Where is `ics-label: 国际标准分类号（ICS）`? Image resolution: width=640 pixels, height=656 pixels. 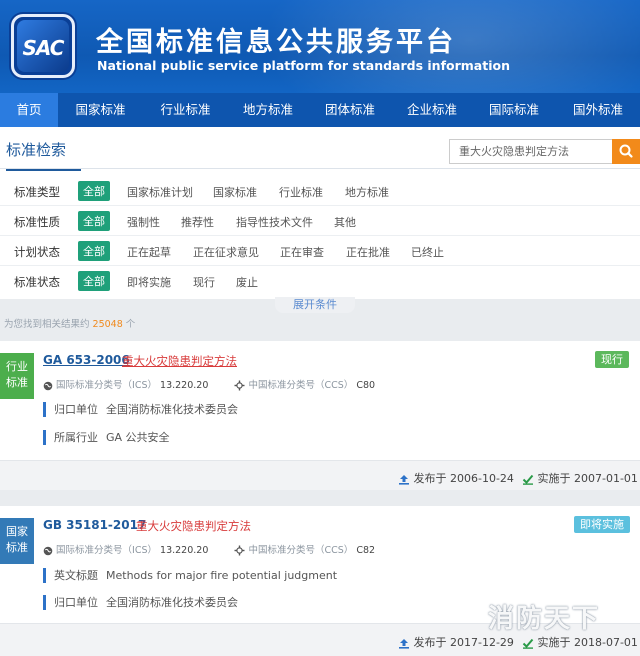 ics-label: 国际标准分类号（ICS） is located at coordinates (106, 385).